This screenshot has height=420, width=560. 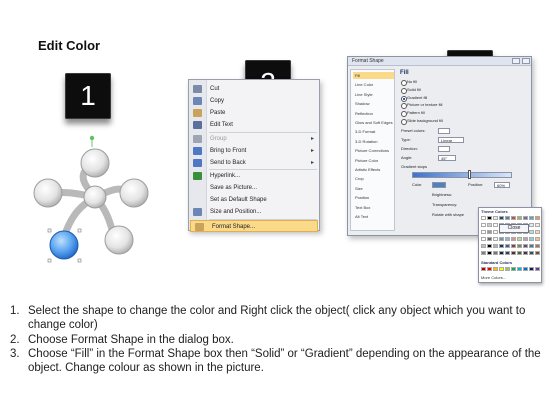 I want to click on close-icon, so click(x=526, y=61).